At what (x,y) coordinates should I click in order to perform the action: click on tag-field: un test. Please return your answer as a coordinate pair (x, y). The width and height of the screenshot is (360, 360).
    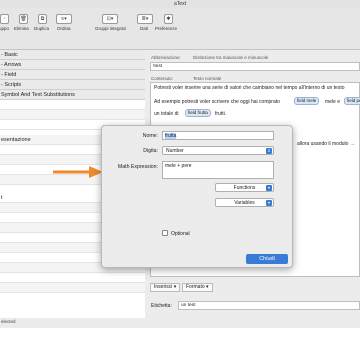
    Looking at the image, I should click on (269, 305).